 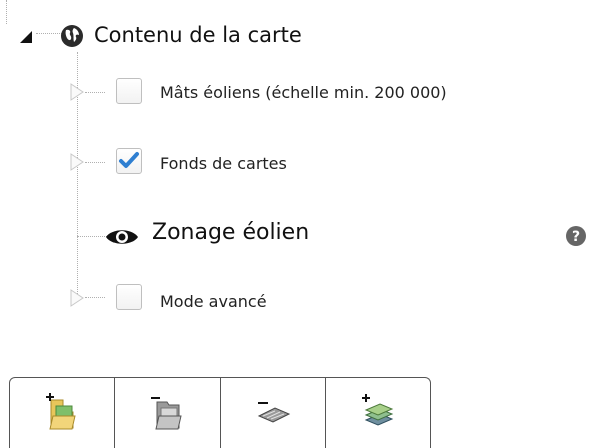 What do you see at coordinates (72, 38) in the screenshot?
I see `globe-icon` at bounding box center [72, 38].